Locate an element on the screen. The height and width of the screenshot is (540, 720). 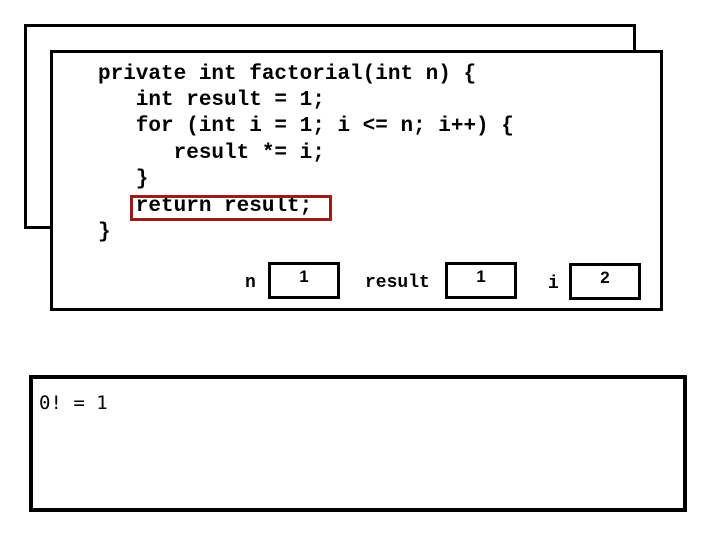
code-line: result *= i; is located at coordinates (211, 153).